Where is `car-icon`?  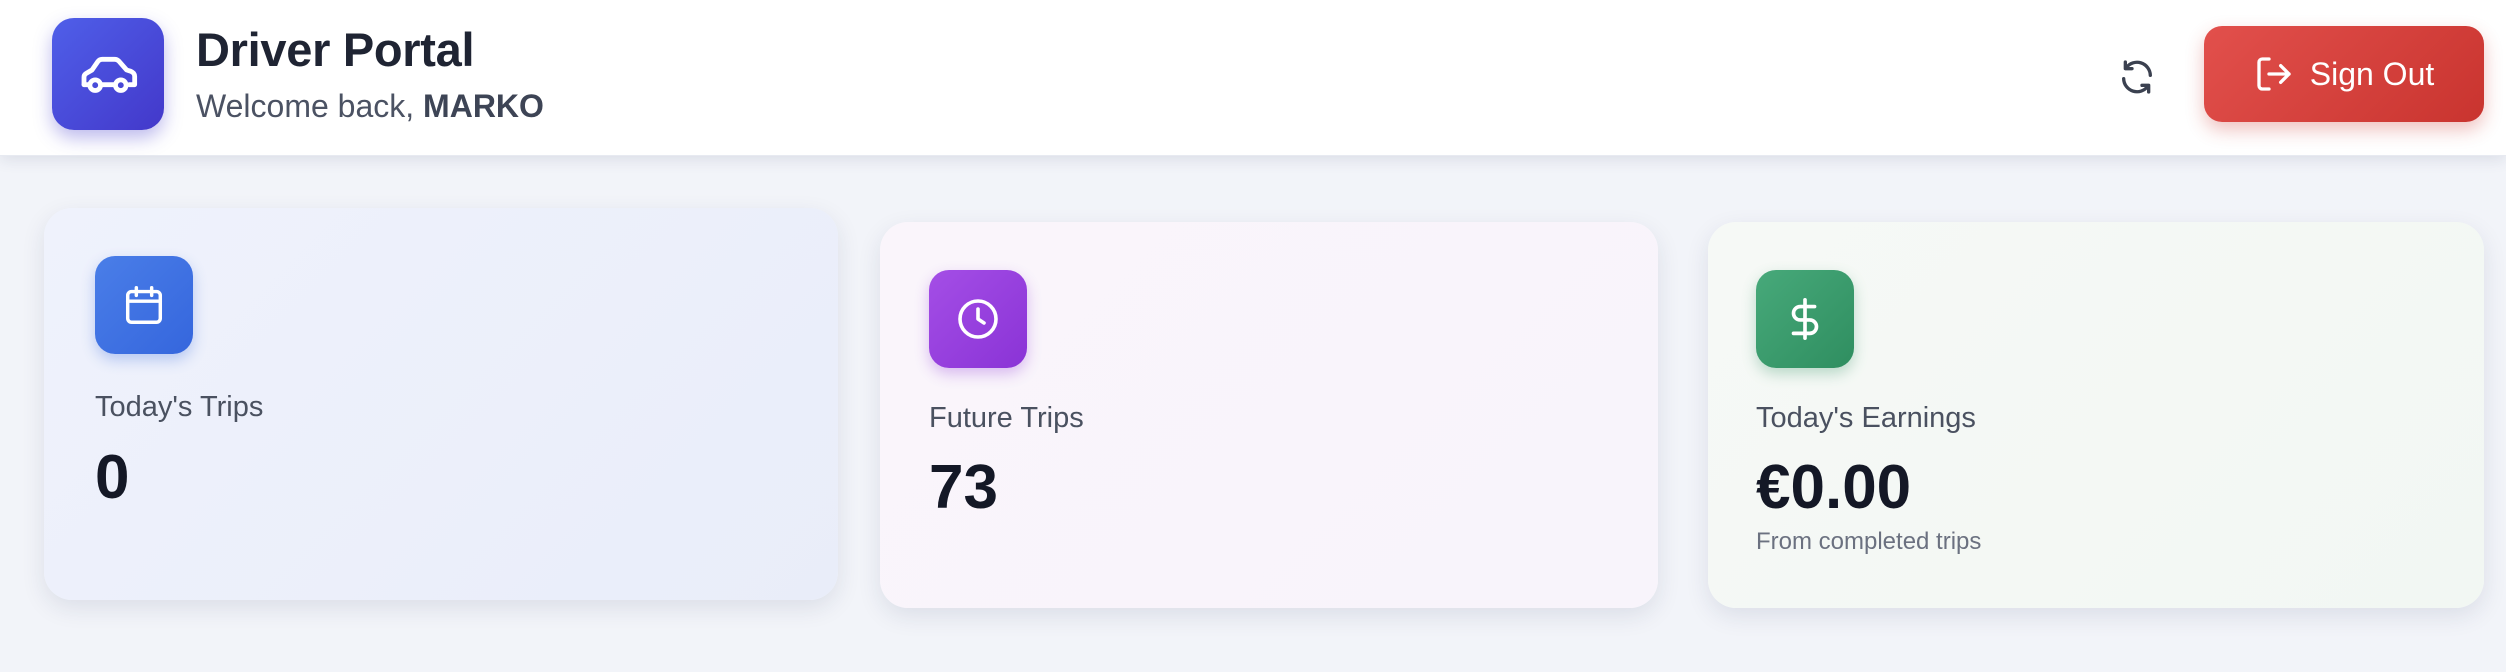
car-icon is located at coordinates (108, 74).